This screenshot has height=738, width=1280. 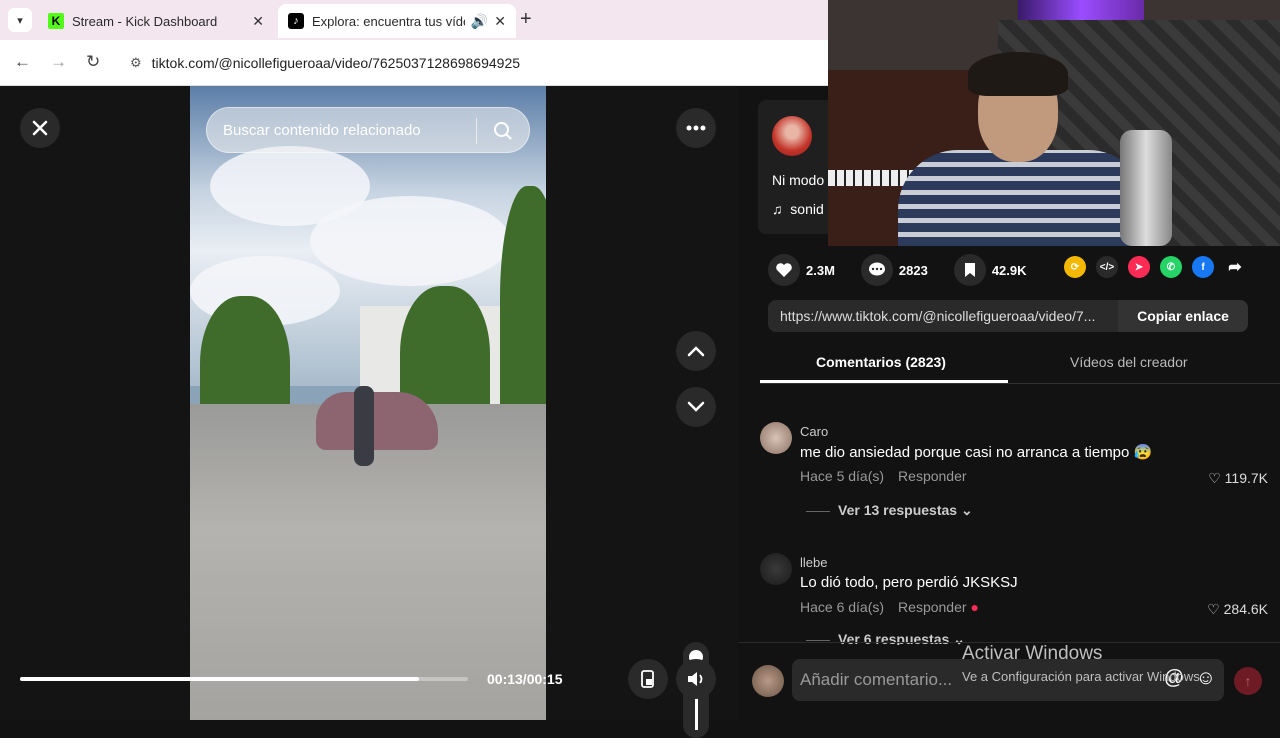 I want to click on panel-tabs: Comentarios (2823) Vídeos del creador, so click(x=1020, y=366).